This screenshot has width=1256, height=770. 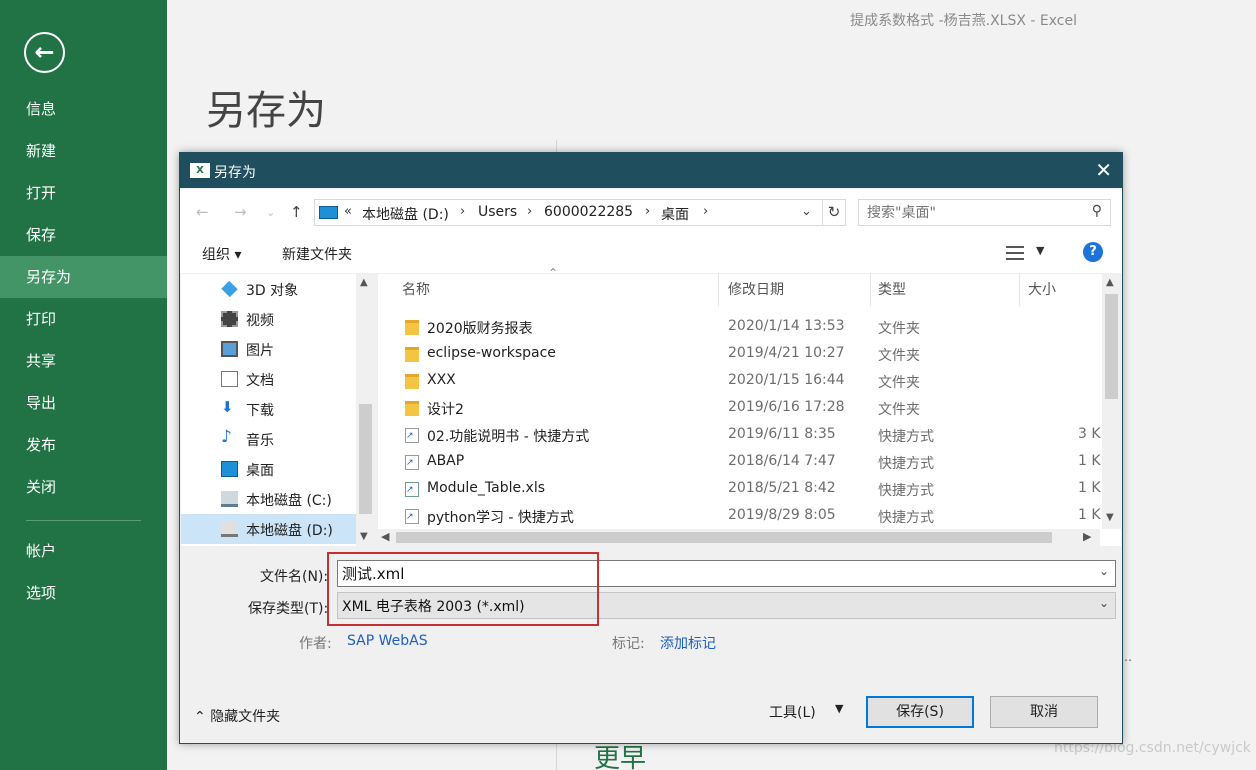 I want to click on tree-item: ♪ 音乐, so click(x=268, y=439).